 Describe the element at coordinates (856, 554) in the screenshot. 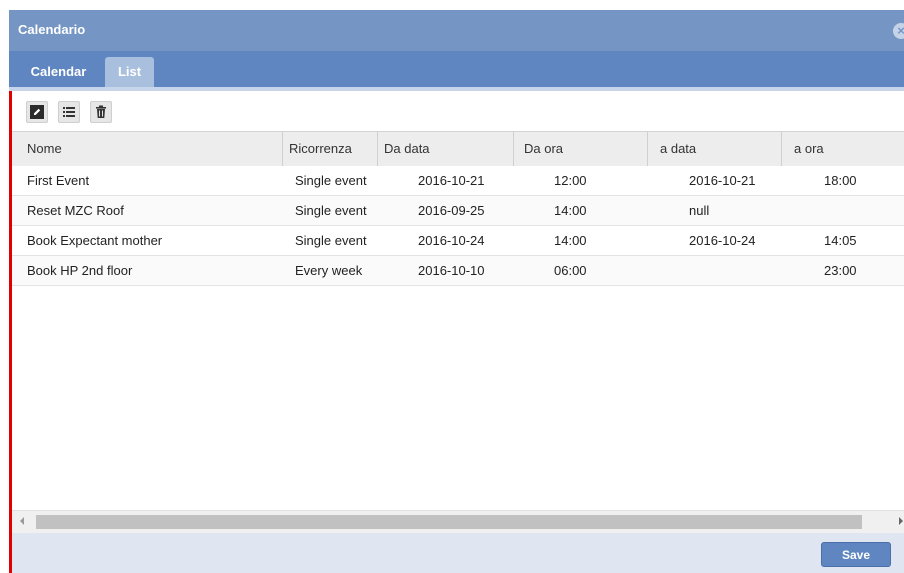

I see `save-button: Save` at that location.